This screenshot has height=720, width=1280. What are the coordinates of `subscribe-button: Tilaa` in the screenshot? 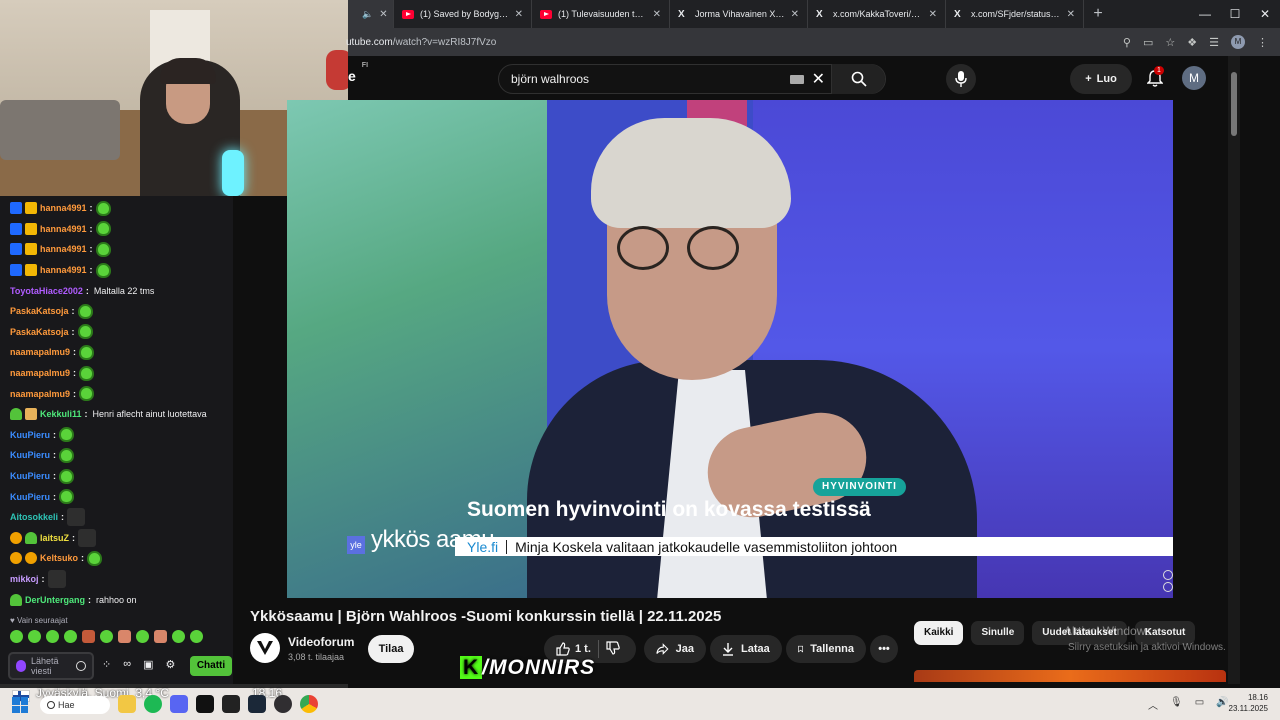 It's located at (391, 649).